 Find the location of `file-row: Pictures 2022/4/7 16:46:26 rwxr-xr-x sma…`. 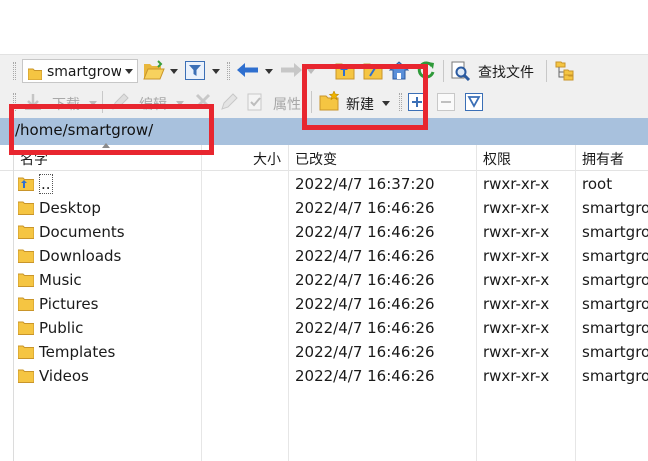

file-row: Pictures 2022/4/7 16:46:26 rwxr-xr-x sma… is located at coordinates (324, 304).